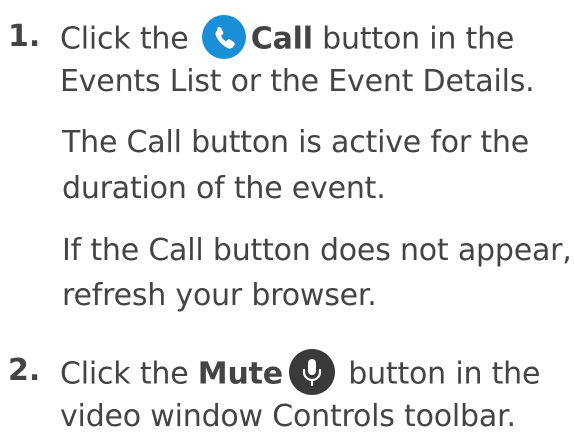 The width and height of the screenshot is (574, 438). I want to click on step-1-line-2: Events List or the Event Details., so click(297, 81).